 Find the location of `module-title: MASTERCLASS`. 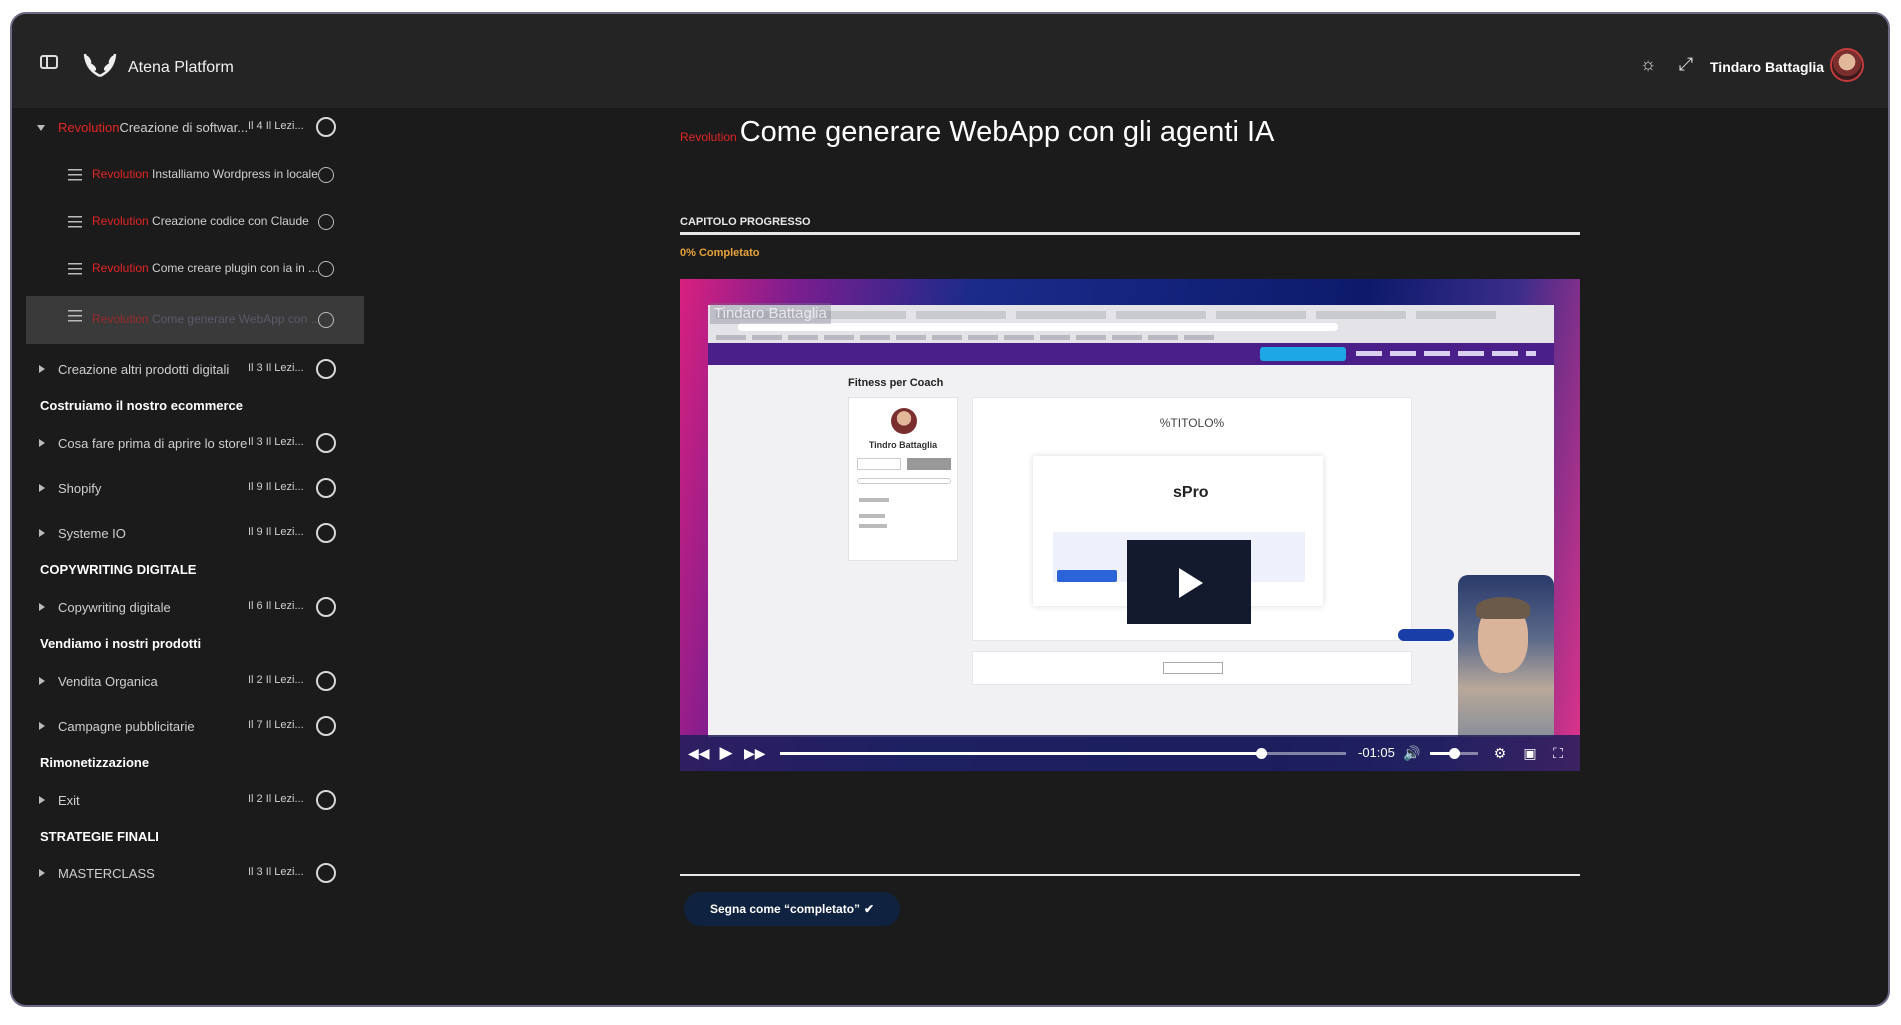

module-title: MASTERCLASS is located at coordinates (106, 873).